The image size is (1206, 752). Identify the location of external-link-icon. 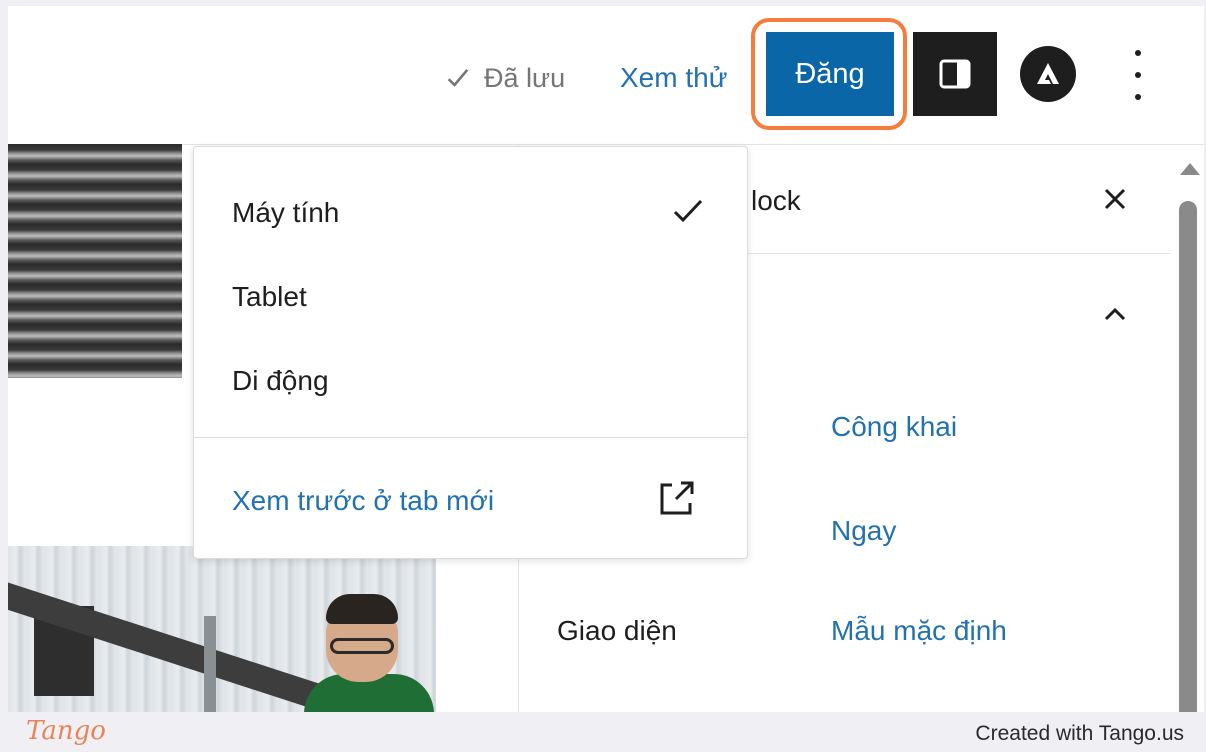
(677, 498).